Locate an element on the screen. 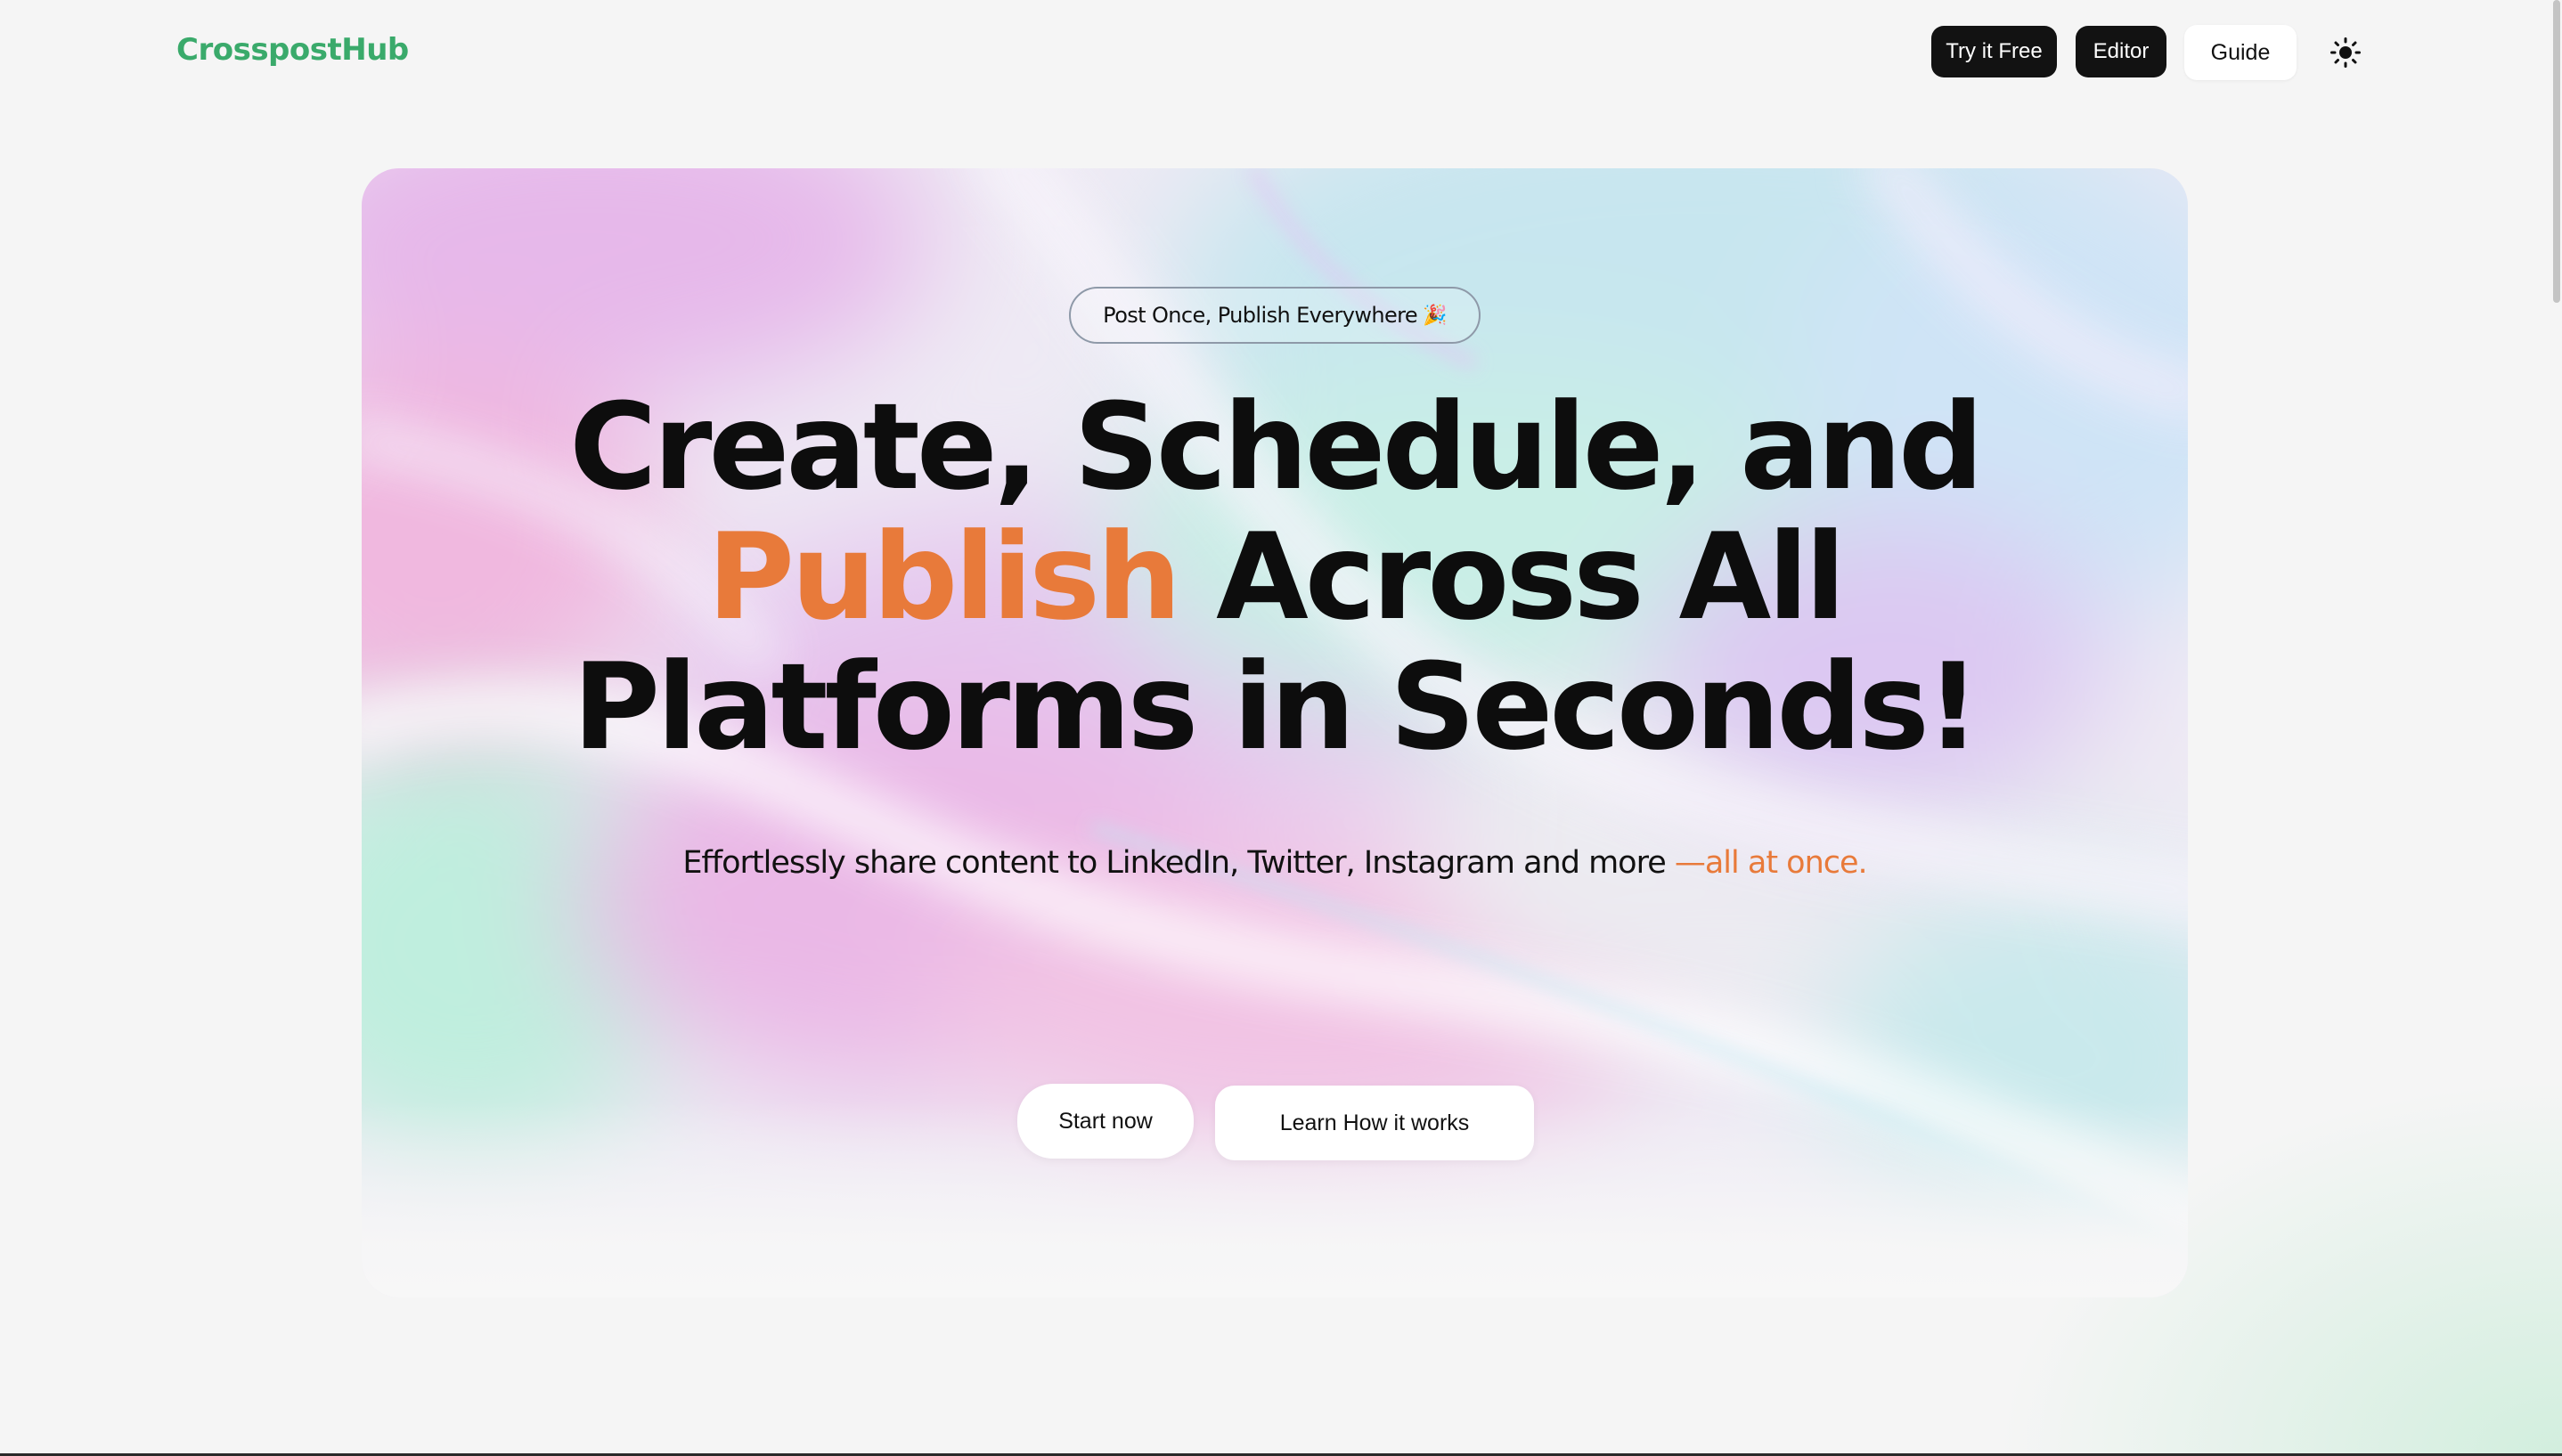  headline-line-3: Platforms in Seconds! is located at coordinates (1276, 707).